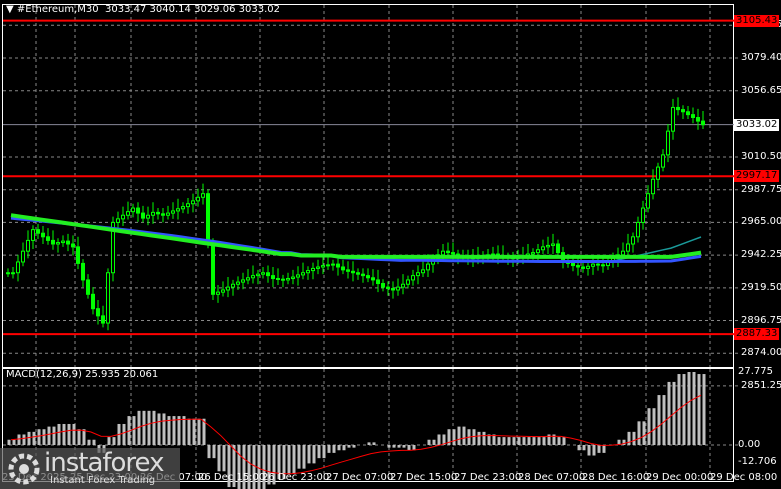  What do you see at coordinates (215, 9) in the screenshot?
I see `ohlc-low: 3029.06` at bounding box center [215, 9].